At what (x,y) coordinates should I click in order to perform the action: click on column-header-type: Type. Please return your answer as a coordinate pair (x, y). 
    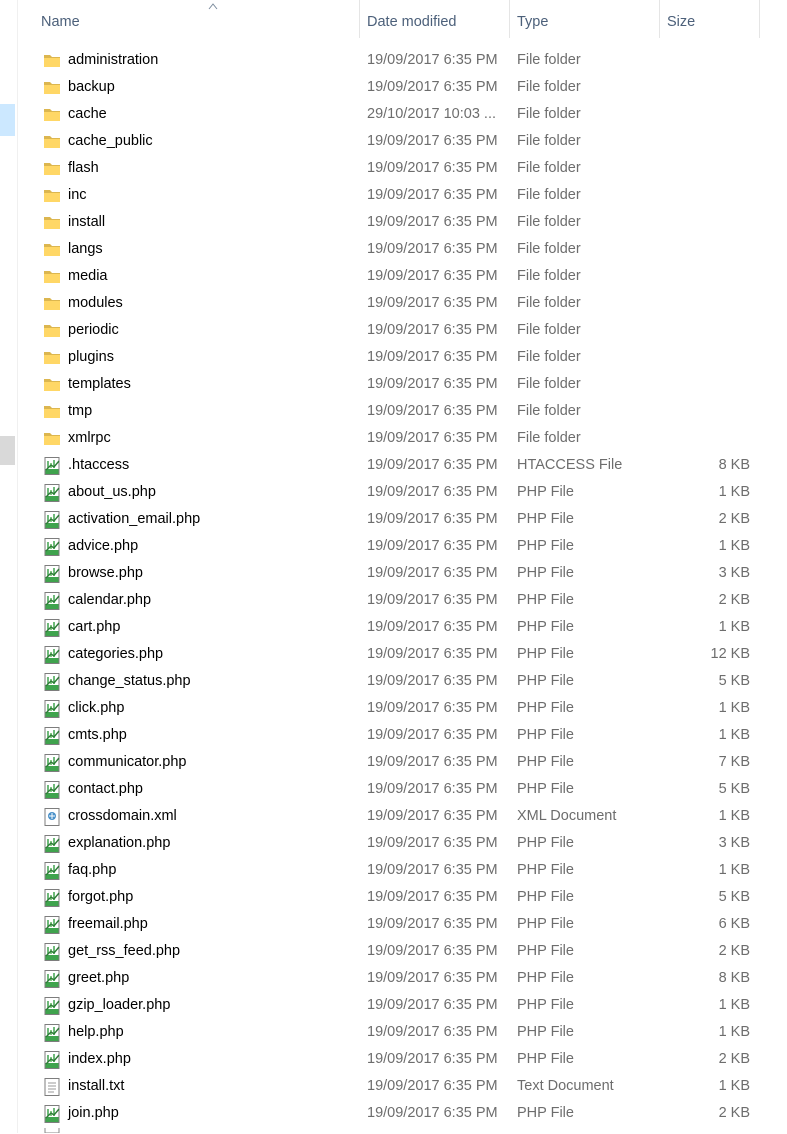
    Looking at the image, I should click on (585, 19).